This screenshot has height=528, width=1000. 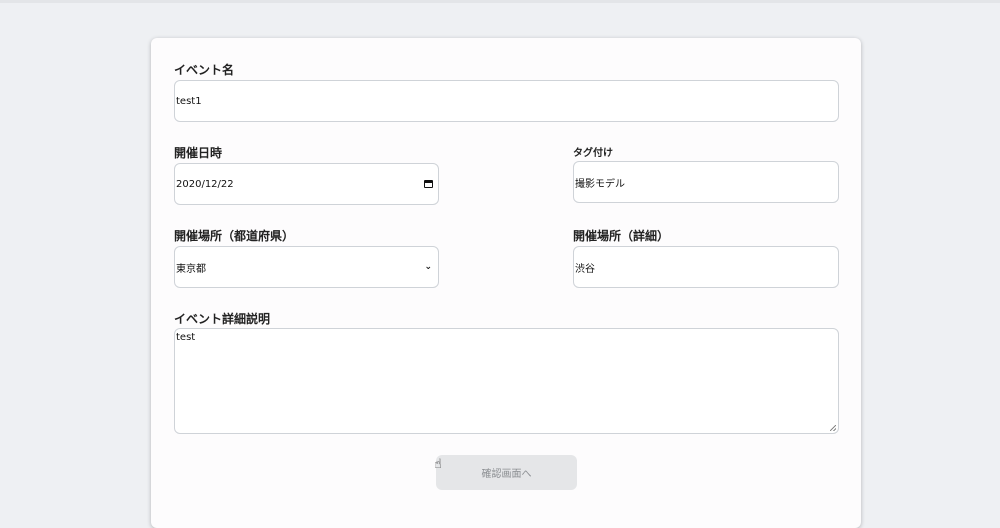 What do you see at coordinates (204, 70) in the screenshot?
I see `event-name-label: イベント名` at bounding box center [204, 70].